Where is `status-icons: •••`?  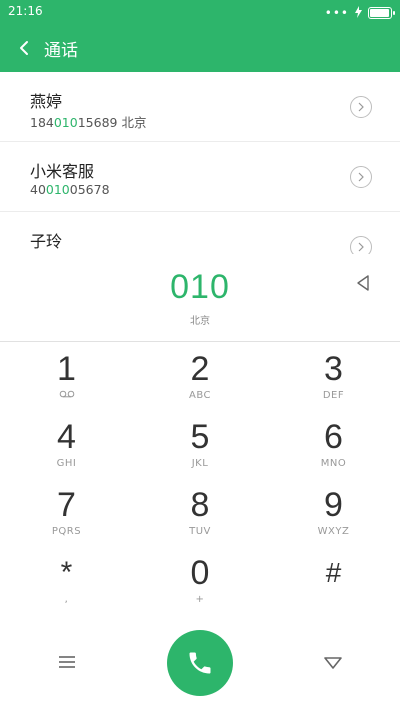 status-icons: ••• is located at coordinates (359, 12).